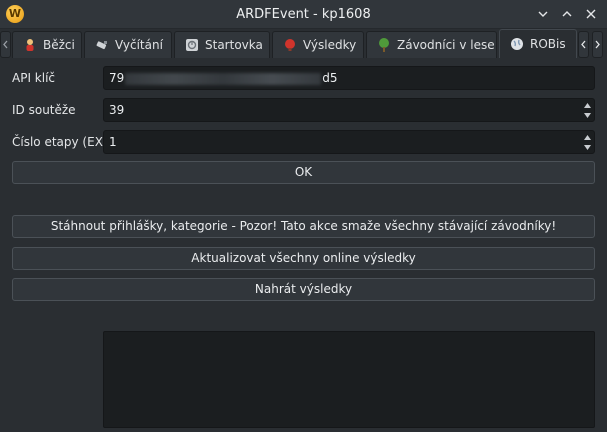 The width and height of the screenshot is (607, 432). Describe the element at coordinates (349, 142) in the screenshot. I see `stage-spinbox: 1` at that location.